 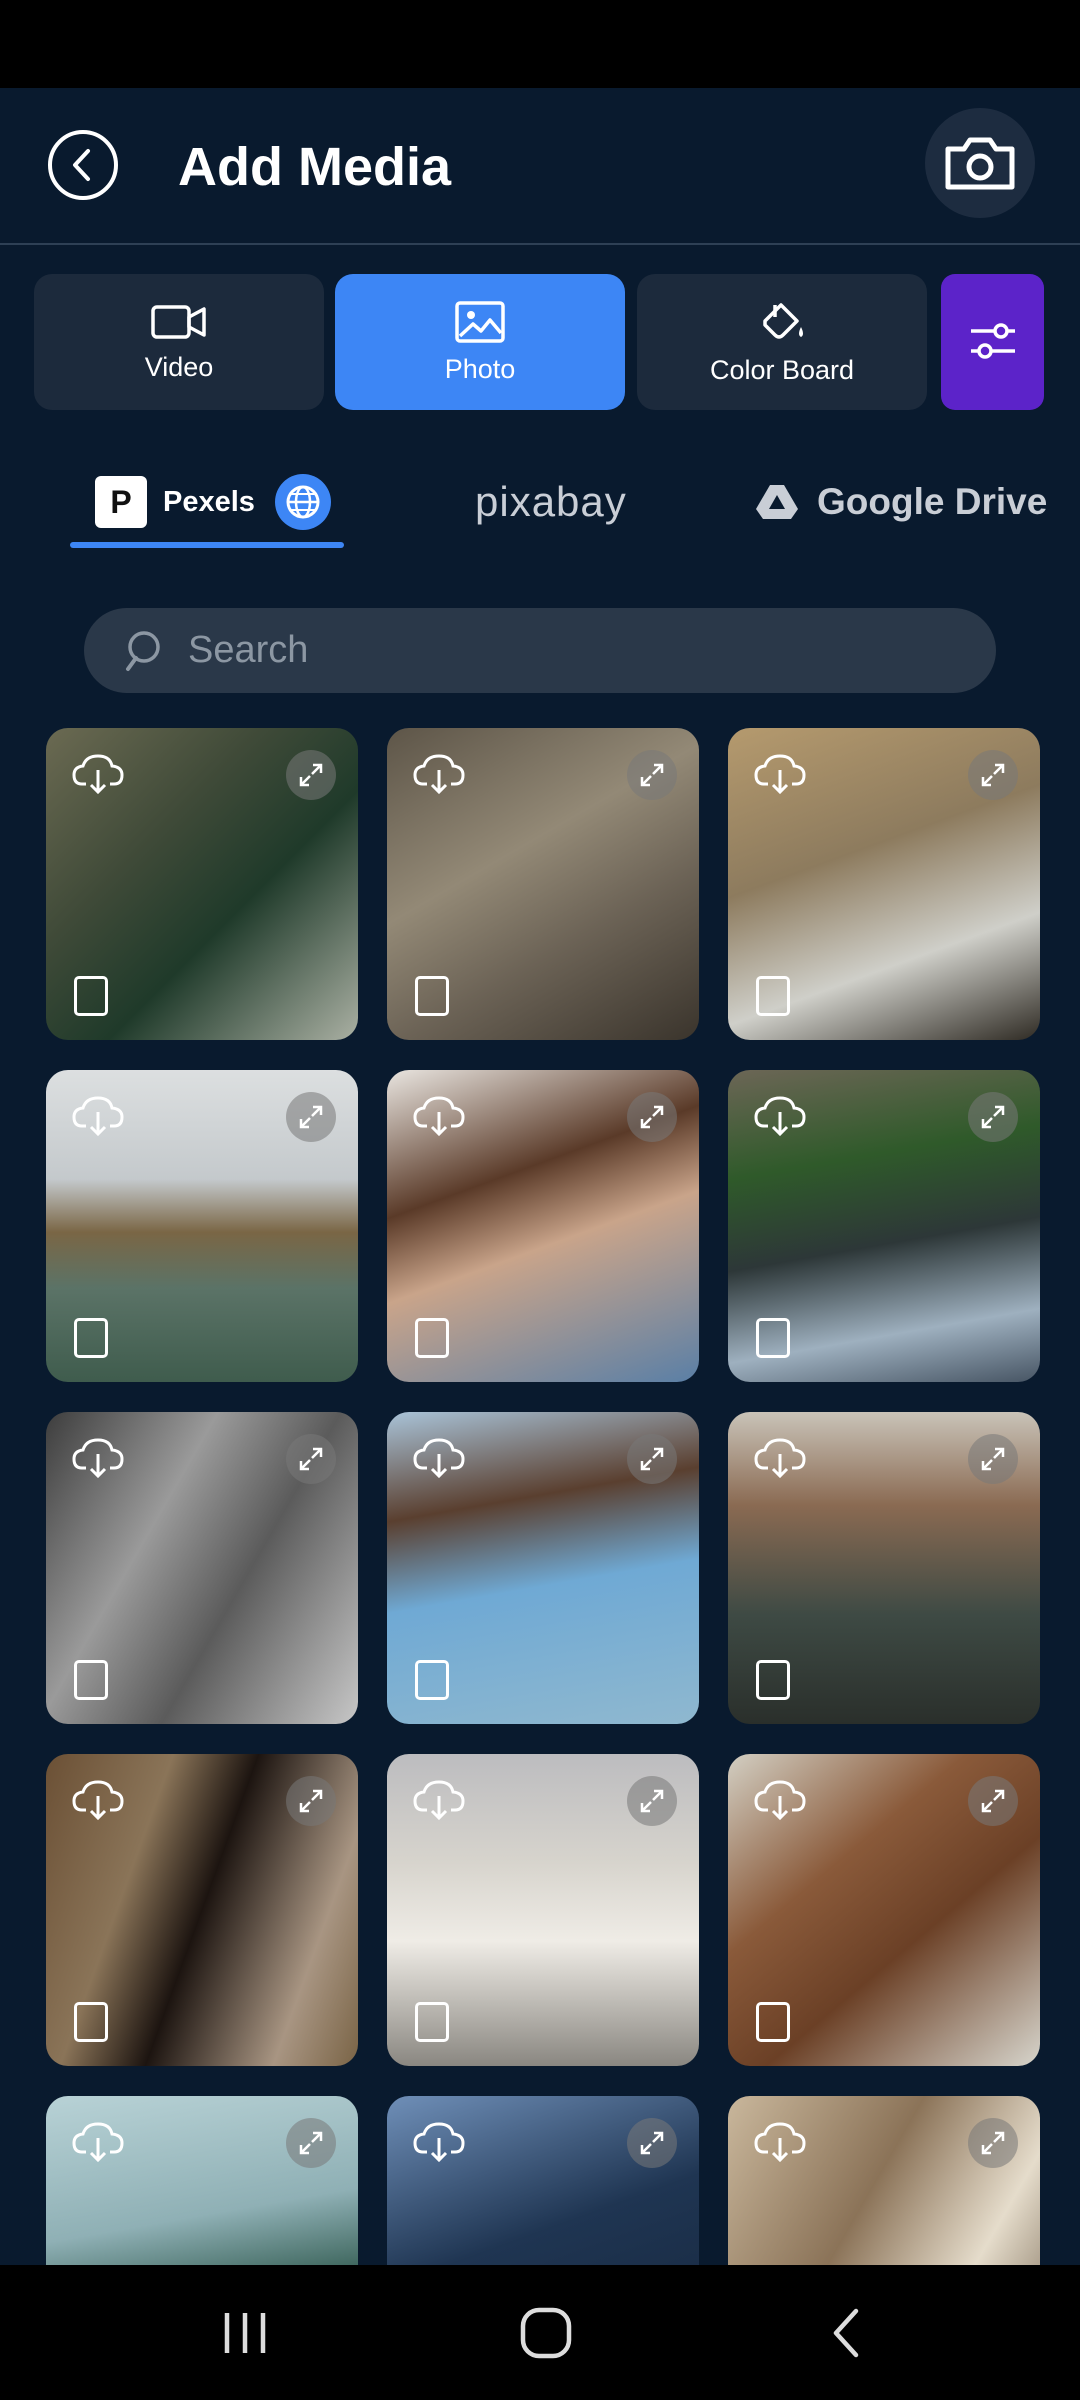 What do you see at coordinates (202, 884) in the screenshot?
I see `photo-man-green-sweater` at bounding box center [202, 884].